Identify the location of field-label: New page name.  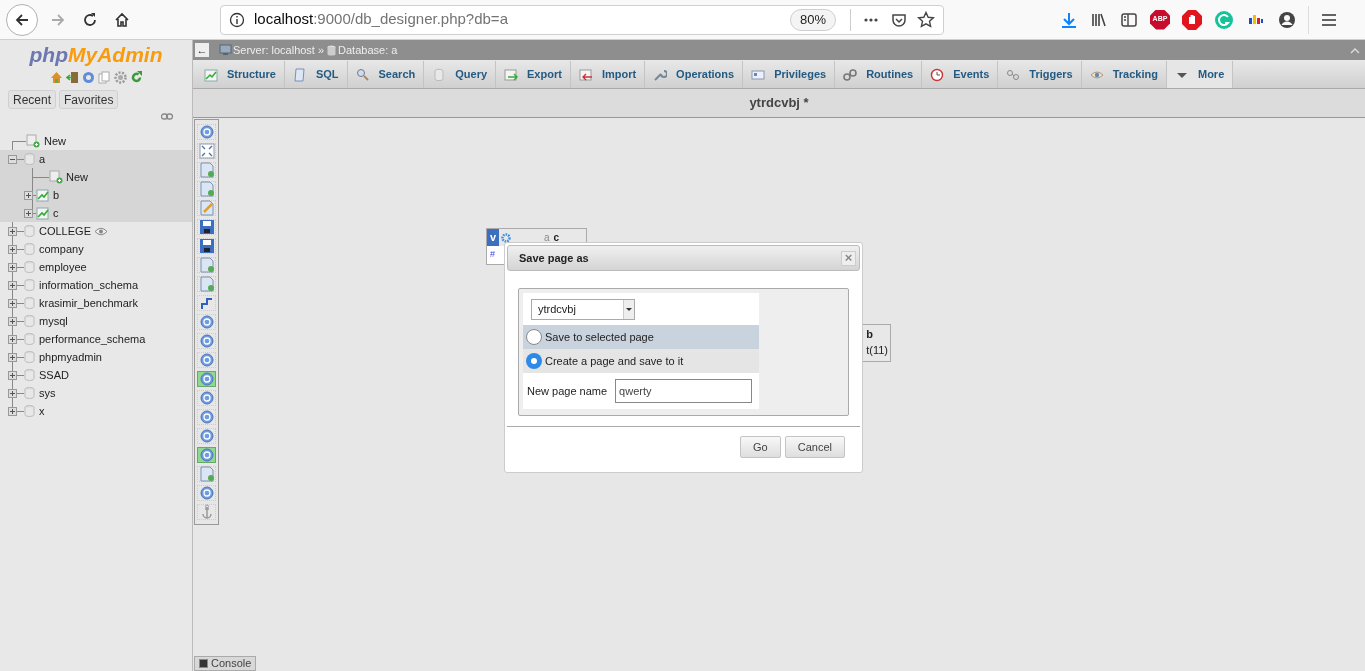
(567, 391).